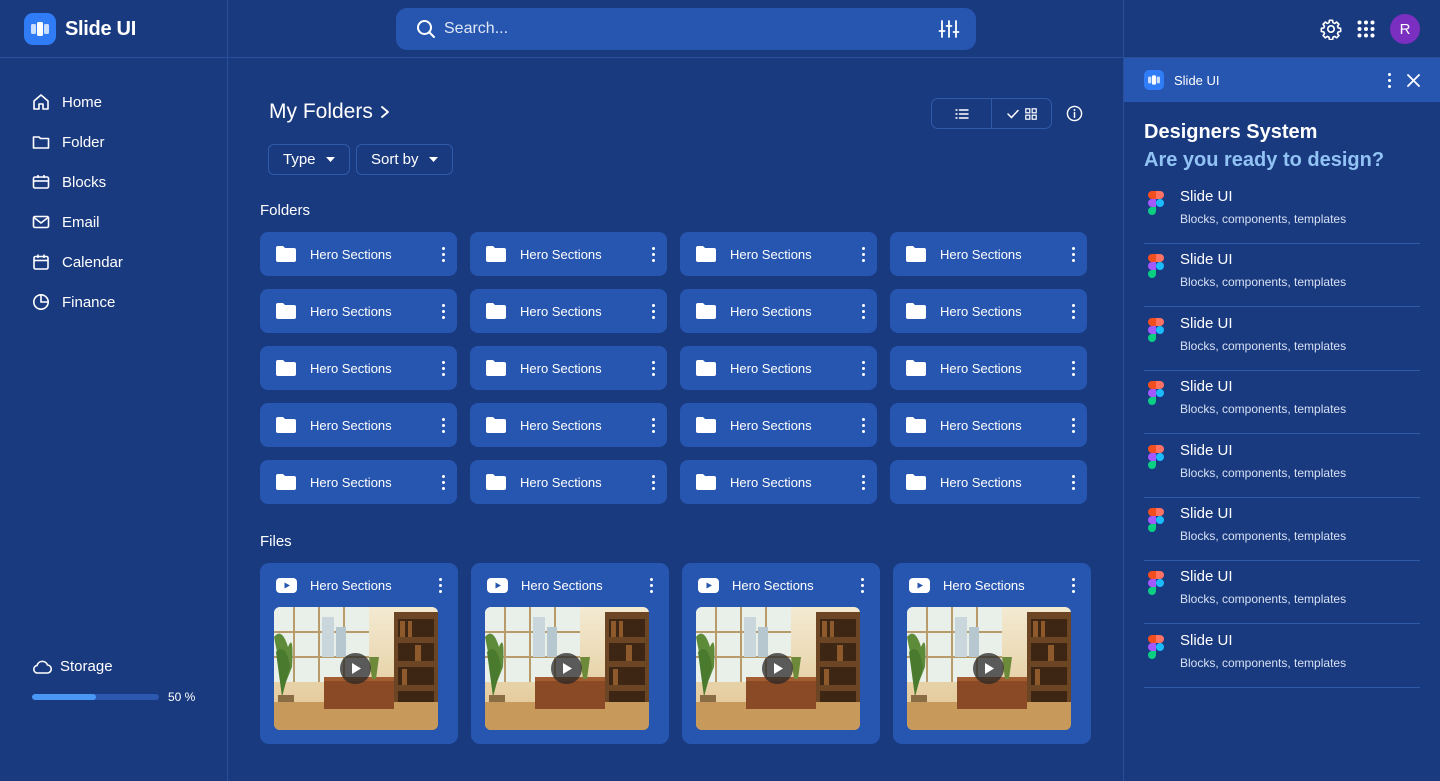 The width and height of the screenshot is (1440, 781). What do you see at coordinates (1331, 29) in the screenshot?
I see `settings-gear-icon` at bounding box center [1331, 29].